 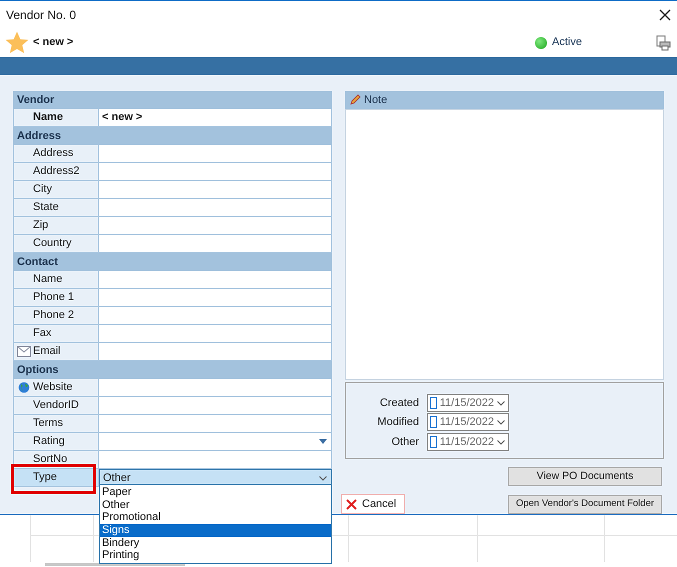 What do you see at coordinates (585, 476) in the screenshot?
I see `view-po-documents-button: View PO Documents` at bounding box center [585, 476].